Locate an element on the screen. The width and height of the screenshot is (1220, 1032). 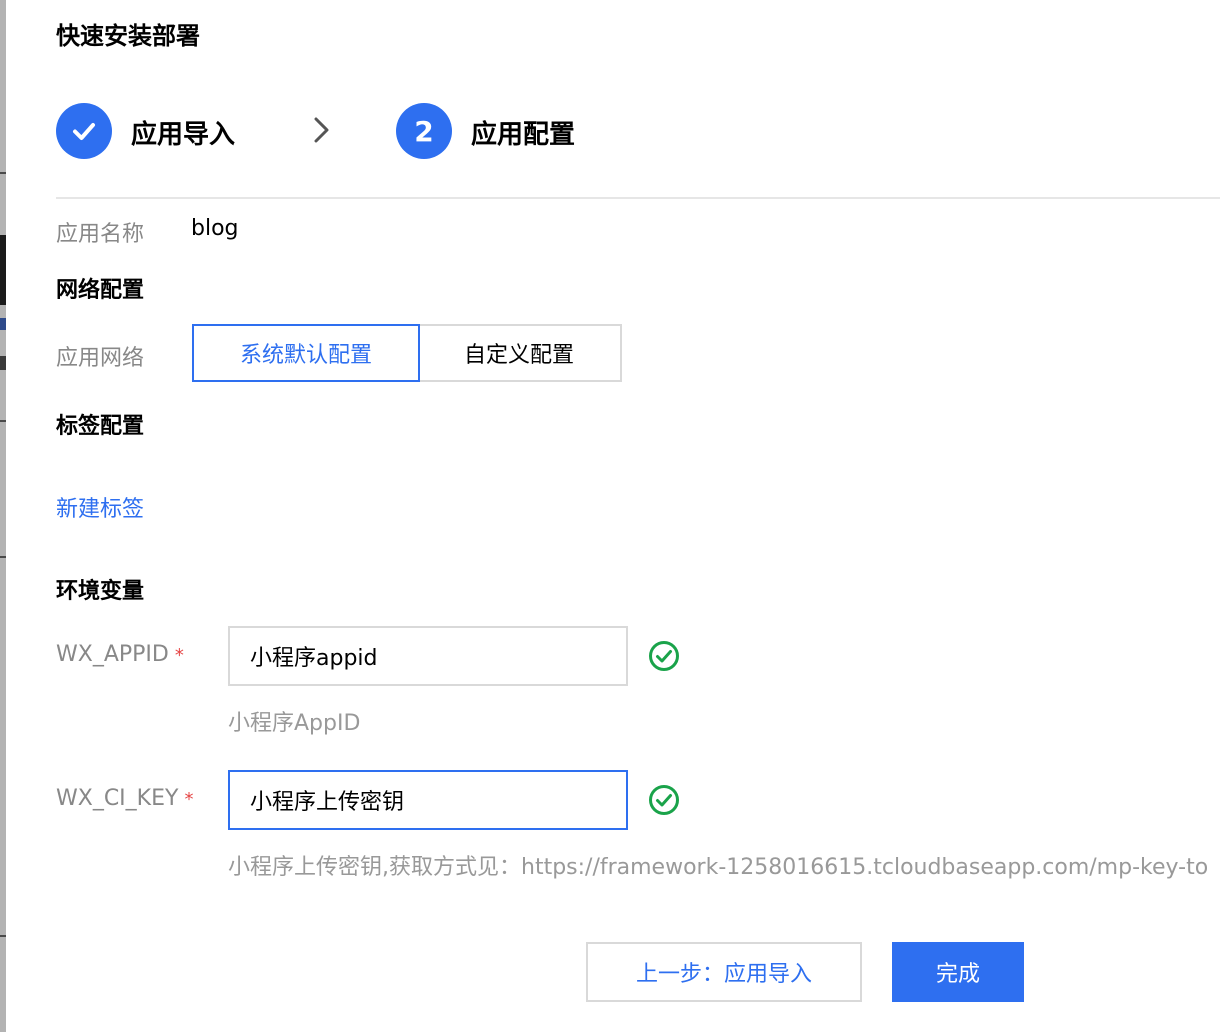
chevron-right-icon is located at coordinates (321, 130).